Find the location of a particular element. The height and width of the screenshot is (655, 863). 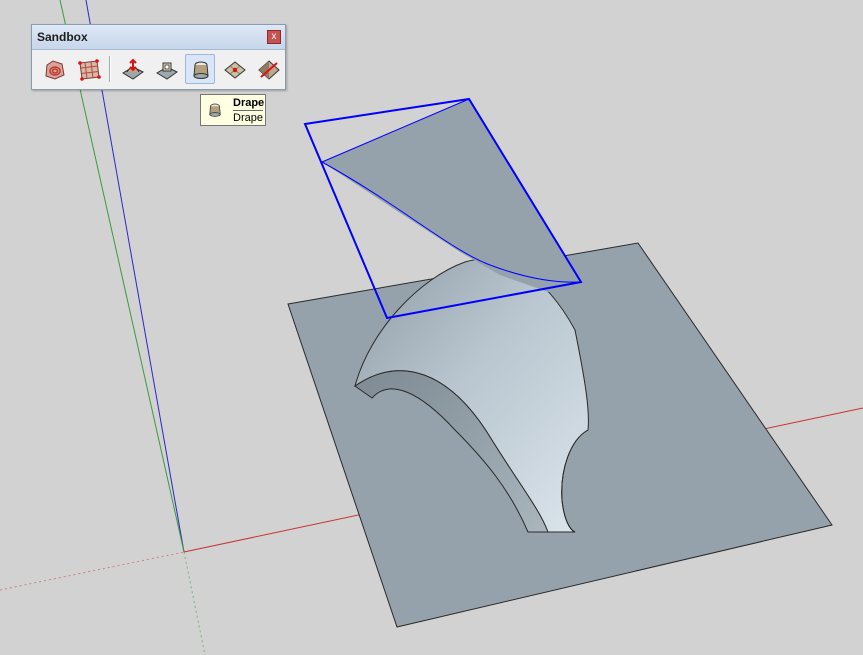

tooltip-title: Drape is located at coordinates (249, 103).